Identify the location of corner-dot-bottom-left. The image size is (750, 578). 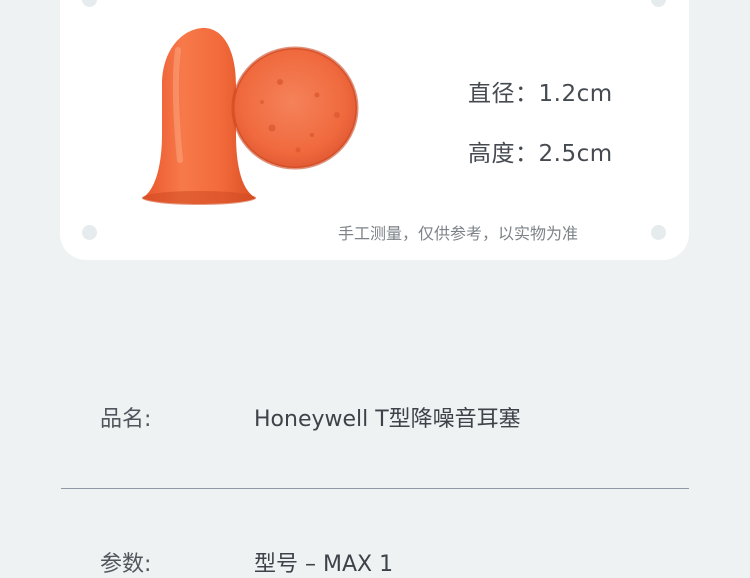
(89, 232).